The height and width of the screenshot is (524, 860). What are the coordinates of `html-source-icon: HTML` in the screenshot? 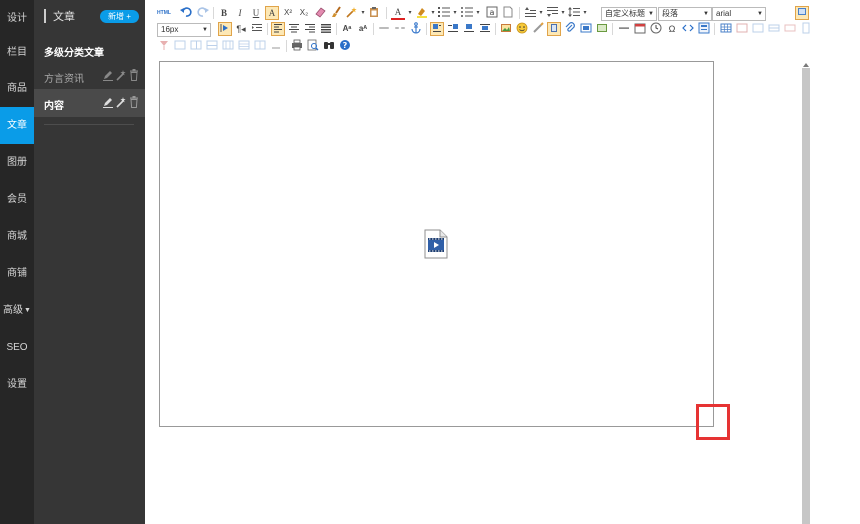 It's located at (164, 13).